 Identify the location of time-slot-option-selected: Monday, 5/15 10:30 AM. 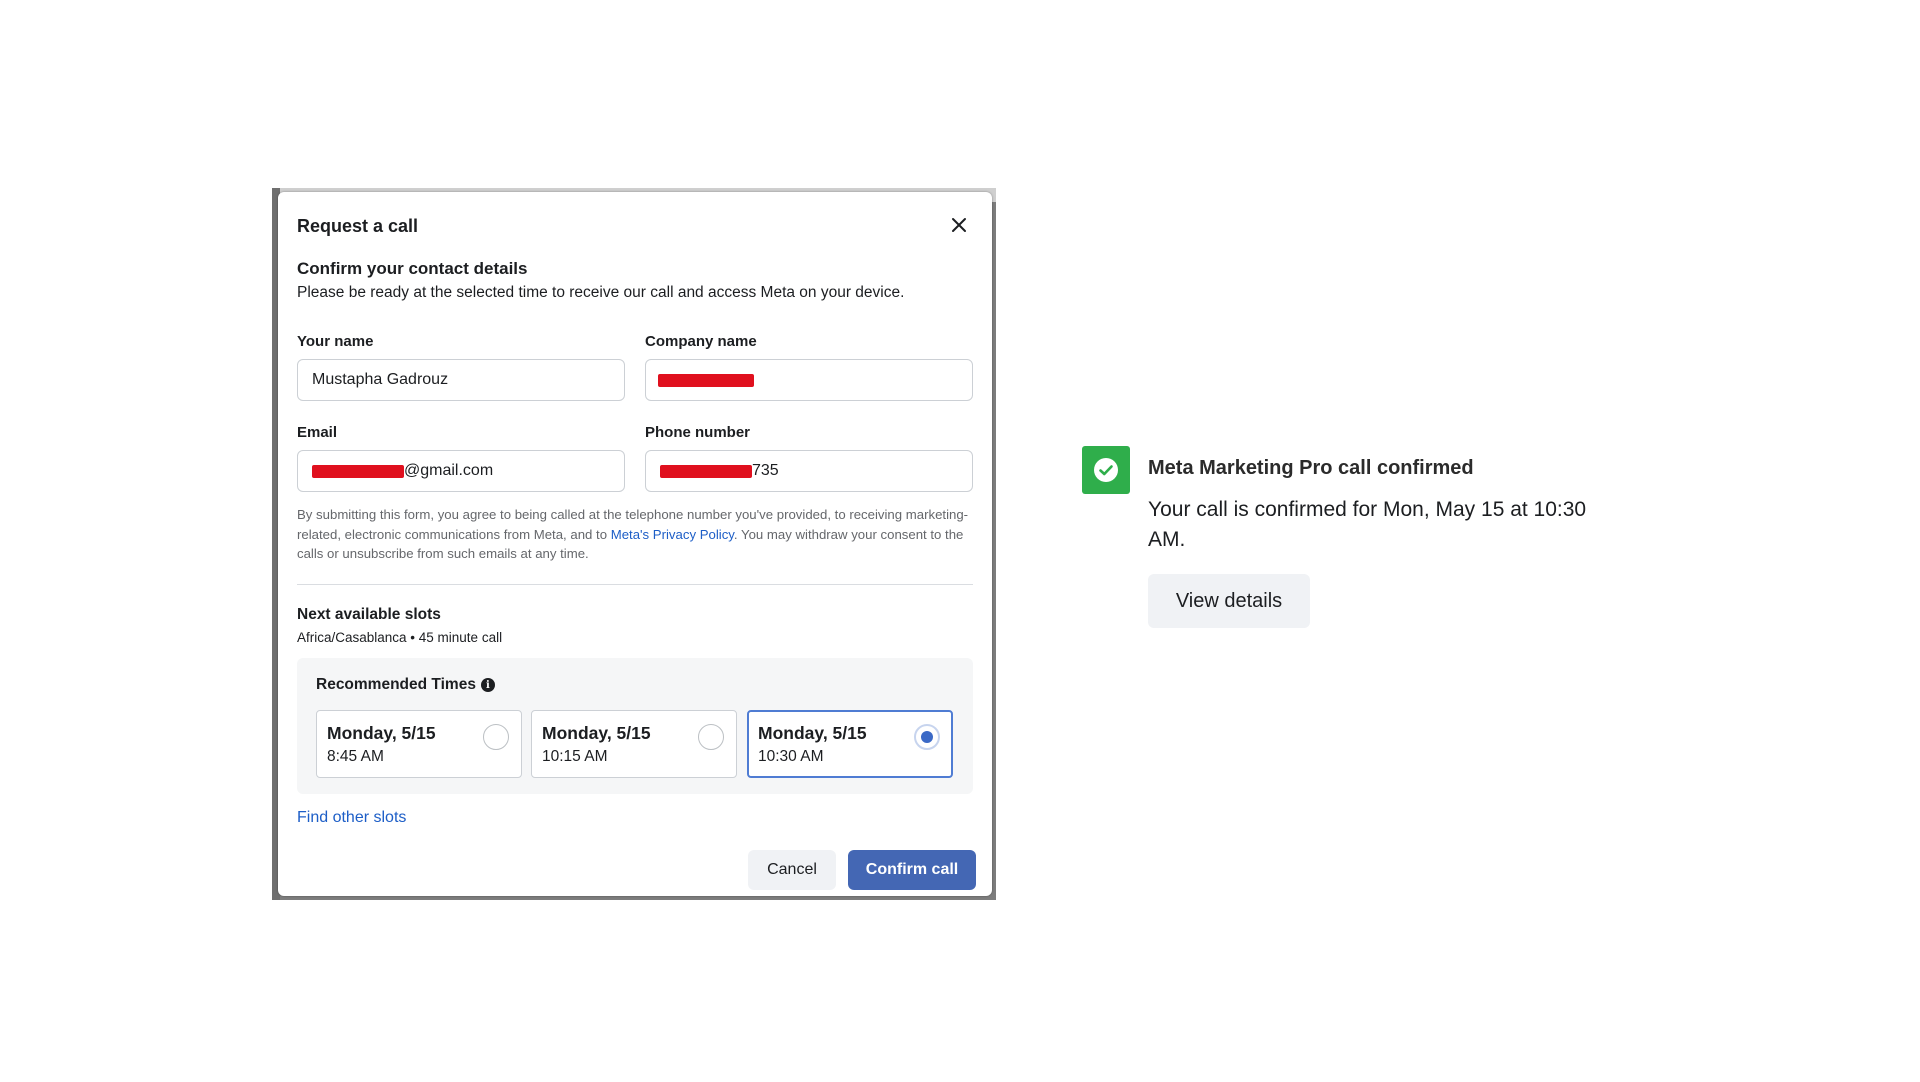
(850, 744).